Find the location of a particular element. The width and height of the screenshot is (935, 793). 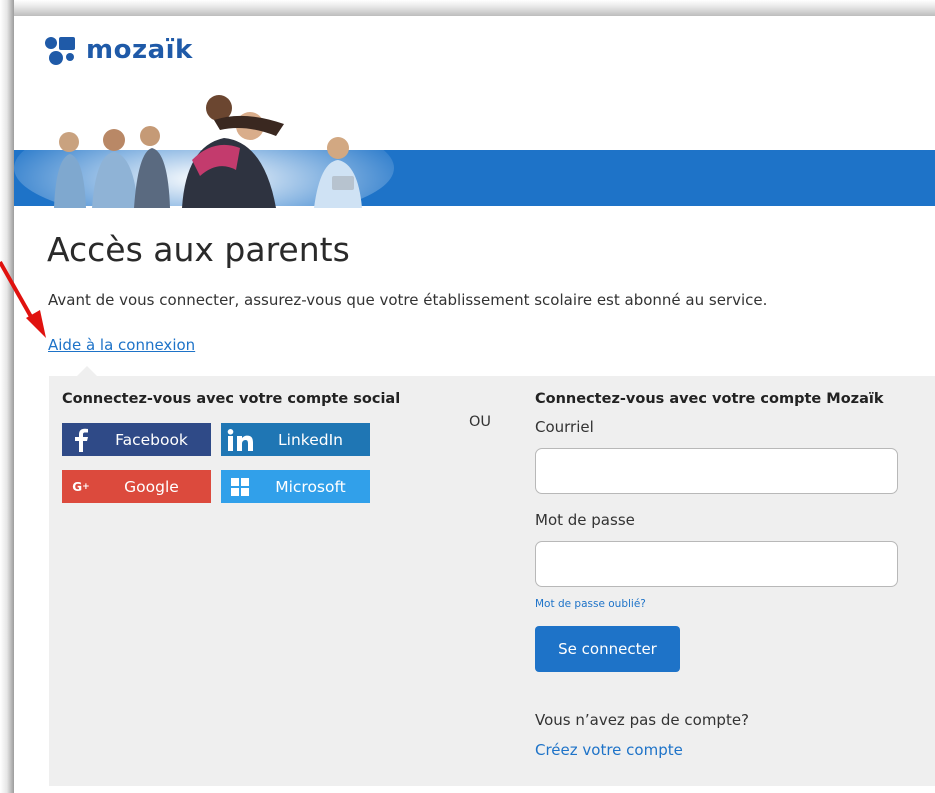

password-label: Mot de passe is located at coordinates (585, 520).